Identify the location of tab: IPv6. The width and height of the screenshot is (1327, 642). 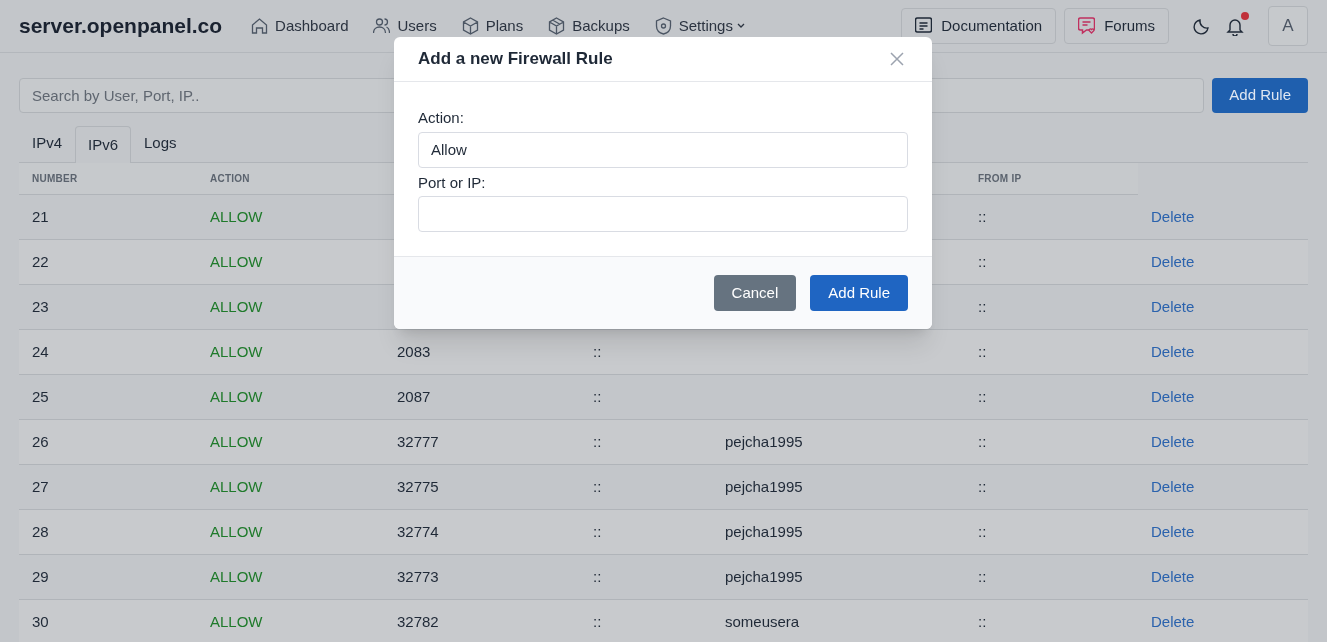
(103, 144).